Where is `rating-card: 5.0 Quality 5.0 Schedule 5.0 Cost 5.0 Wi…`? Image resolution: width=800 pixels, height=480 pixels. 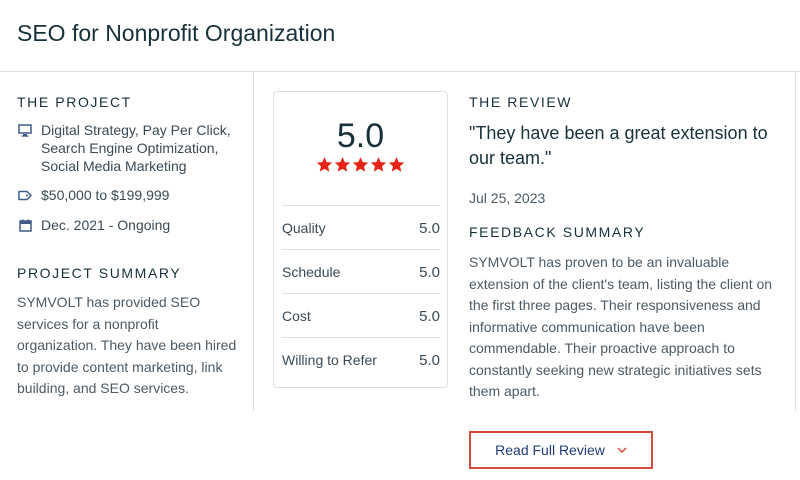 rating-card: 5.0 Quality 5.0 Schedule 5.0 Cost 5.0 Wi… is located at coordinates (360, 239).